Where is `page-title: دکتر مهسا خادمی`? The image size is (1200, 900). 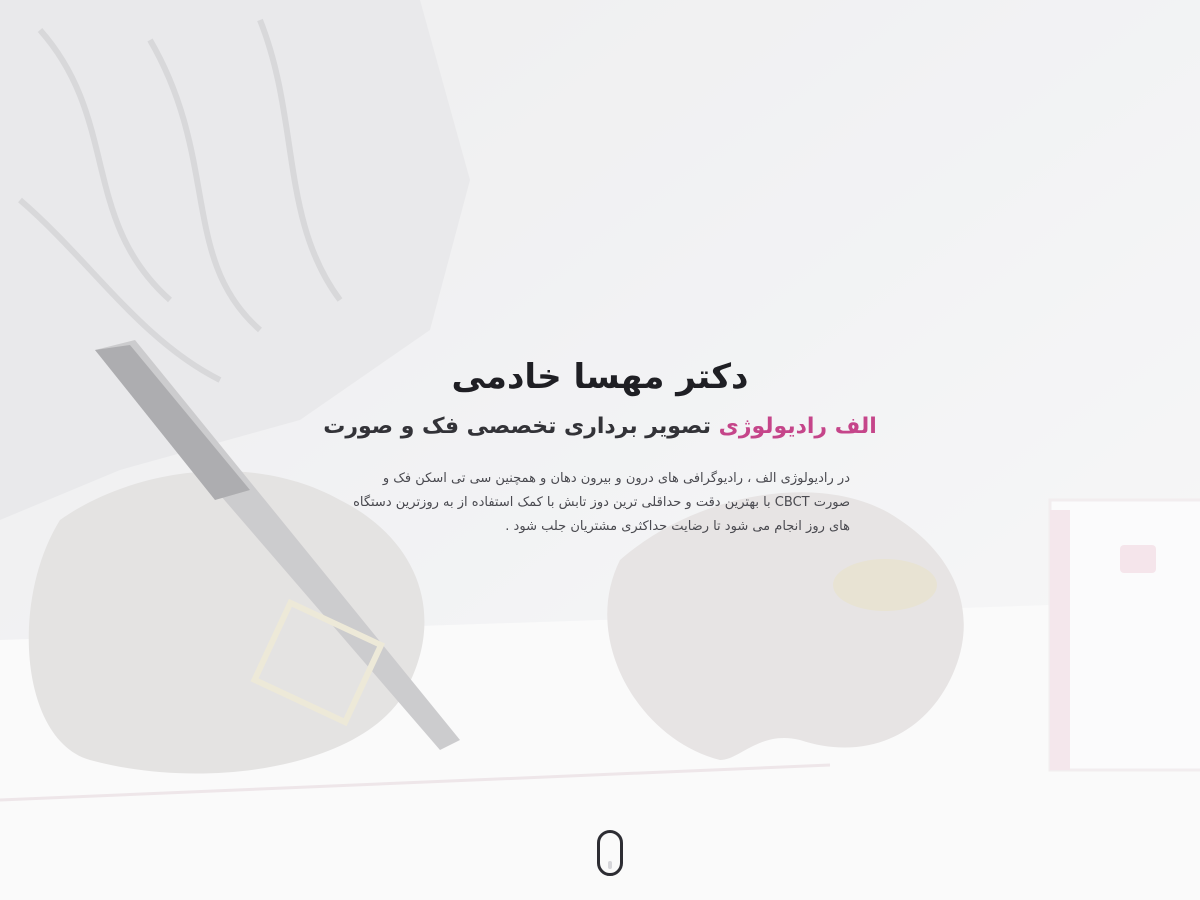
page-title: دکتر مهسا خادمی is located at coordinates (600, 377).